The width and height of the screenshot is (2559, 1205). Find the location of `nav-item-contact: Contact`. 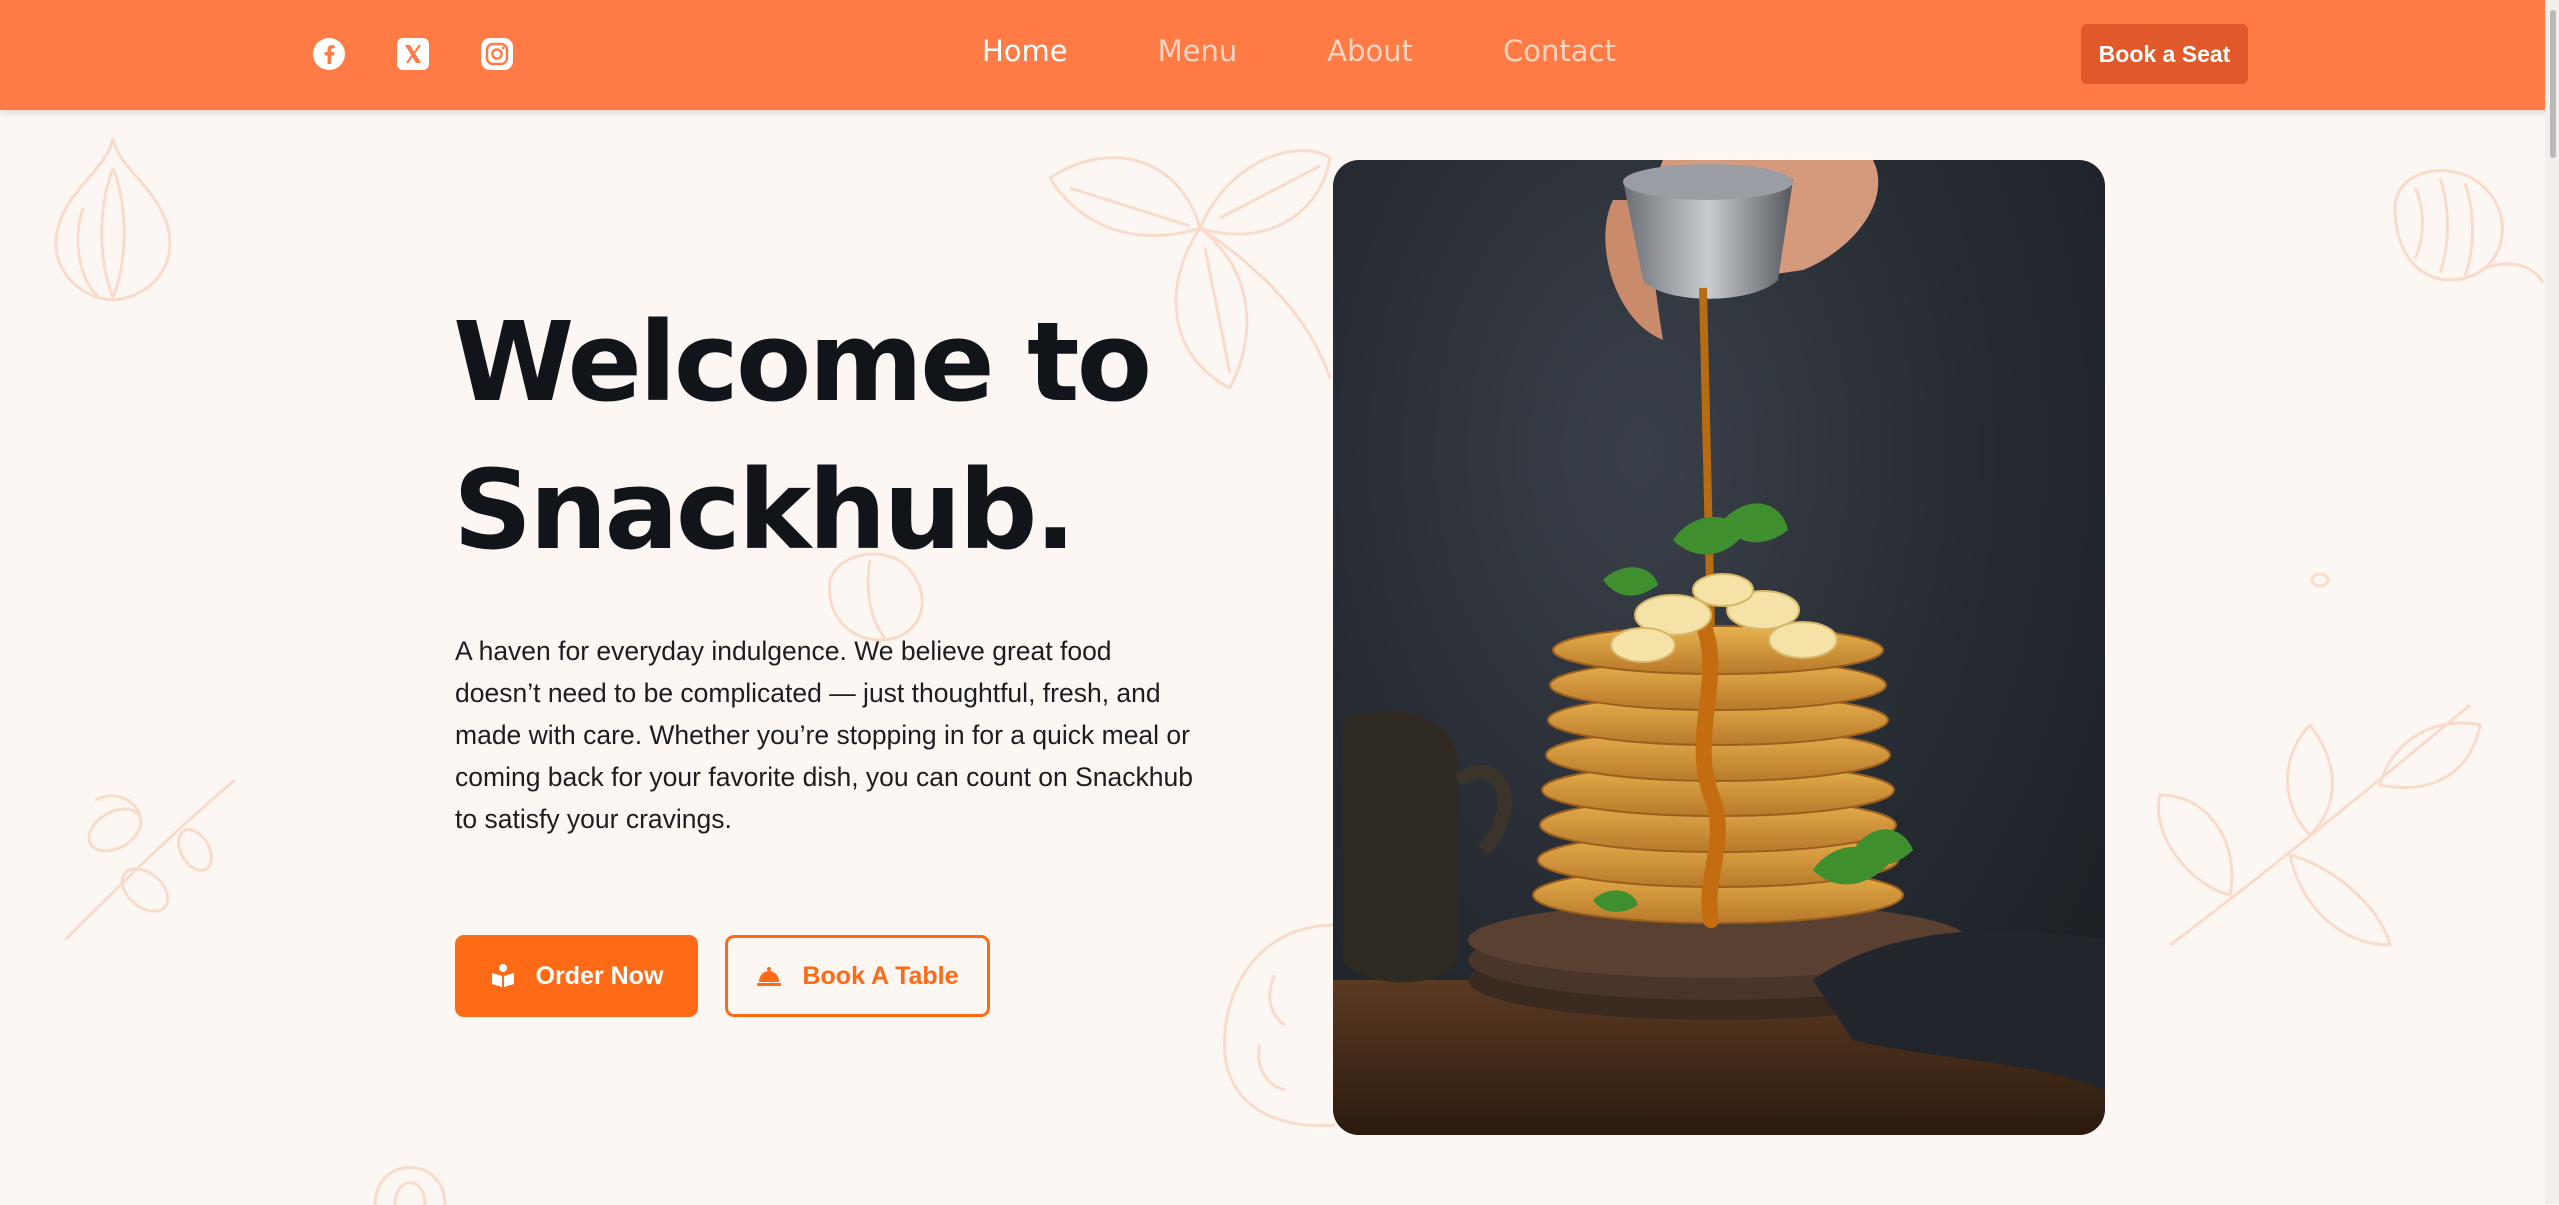

nav-item-contact: Contact is located at coordinates (1559, 51).